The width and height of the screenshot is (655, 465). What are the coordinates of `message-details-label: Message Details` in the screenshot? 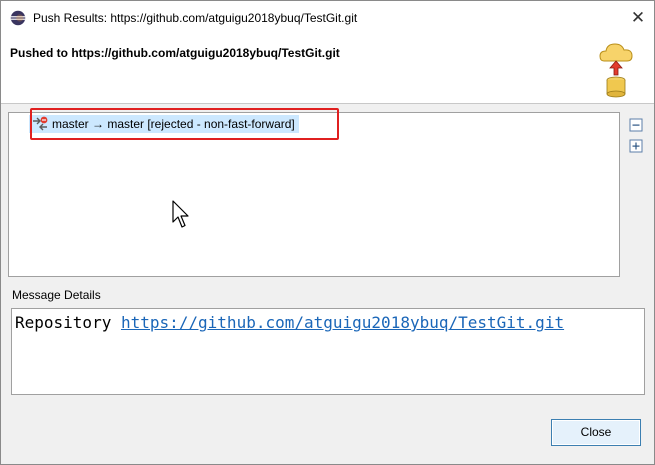 It's located at (56, 295).